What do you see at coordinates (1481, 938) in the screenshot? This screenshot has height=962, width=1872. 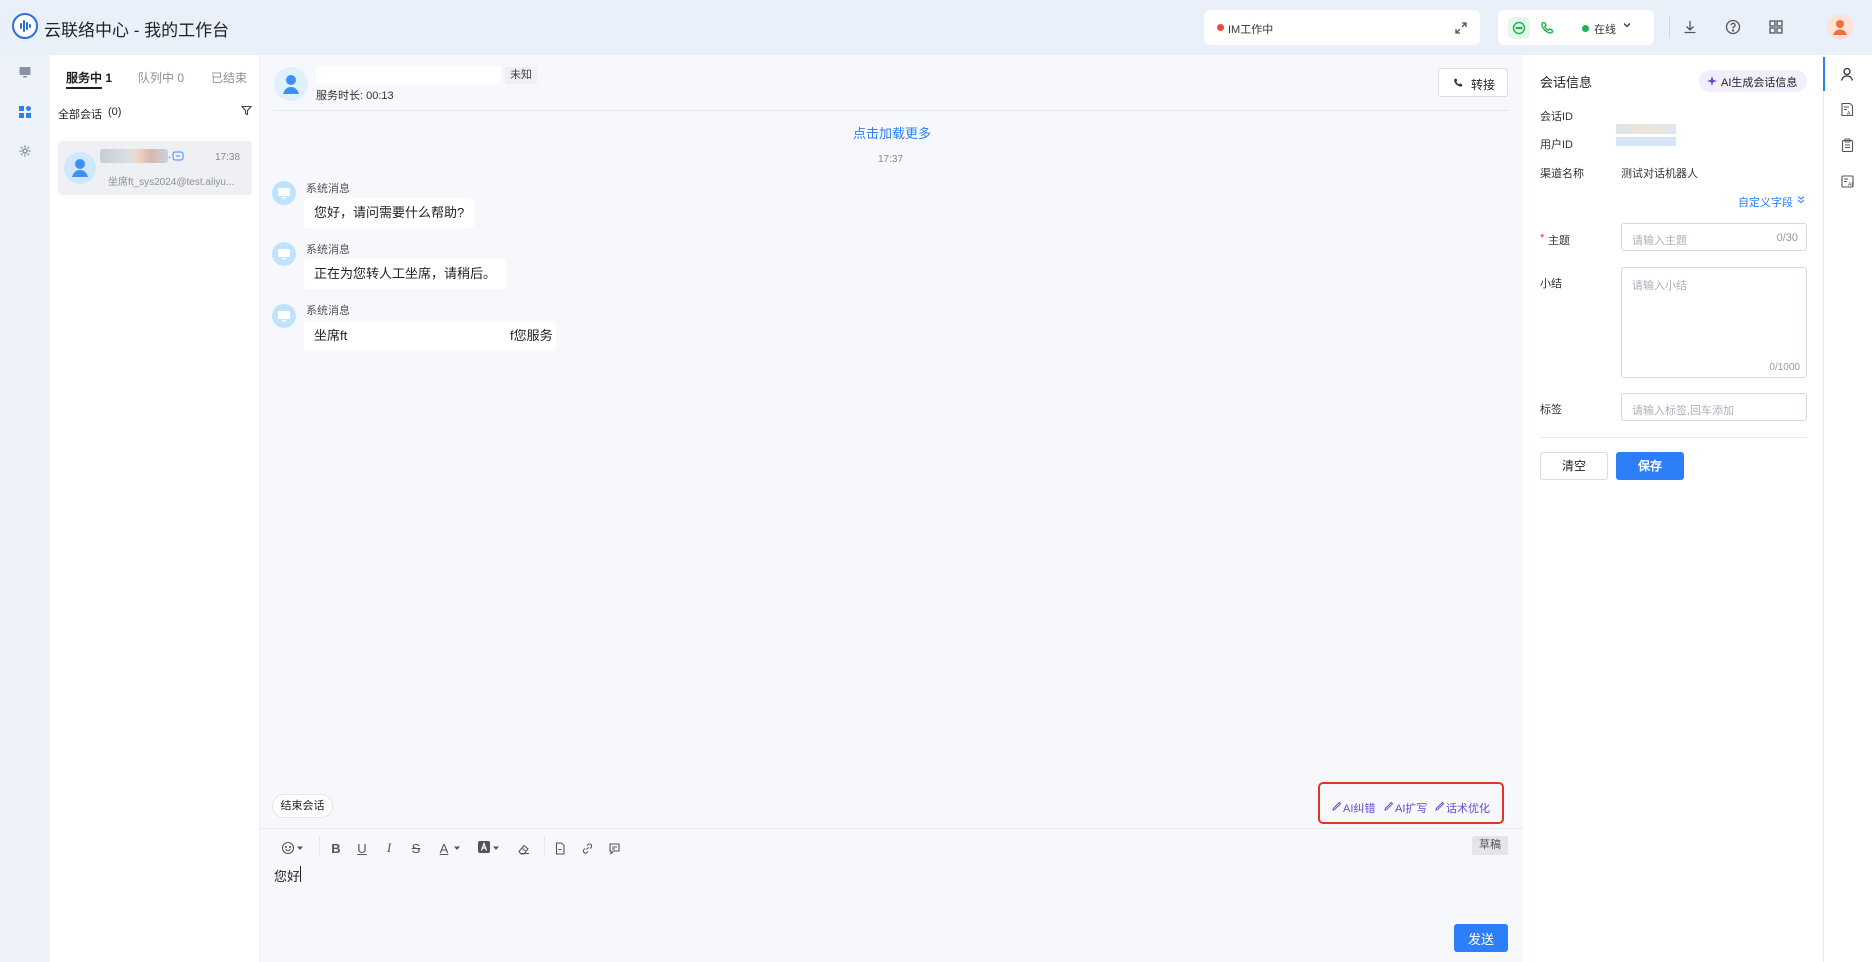 I see `send-button: 发送` at bounding box center [1481, 938].